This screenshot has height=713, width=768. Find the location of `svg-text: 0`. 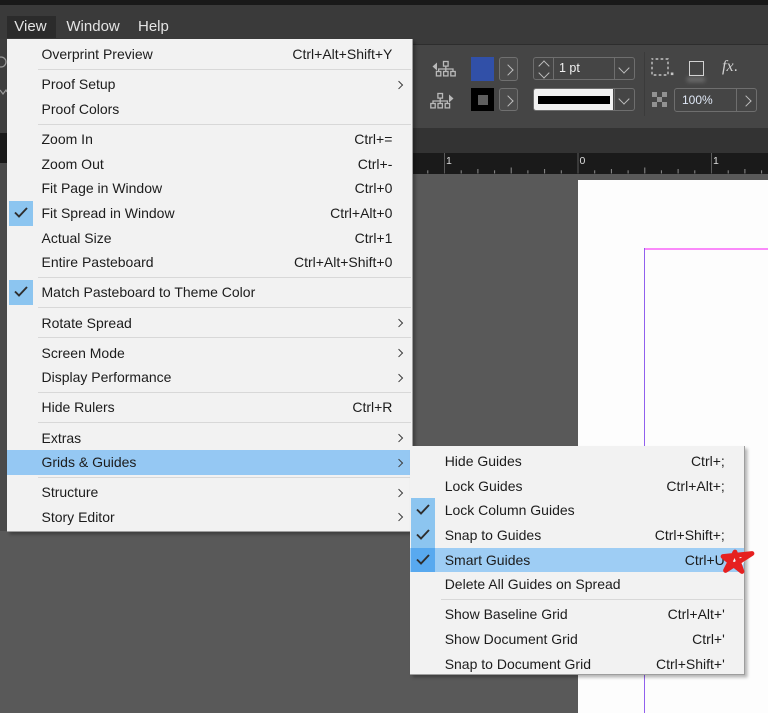

svg-text: 0 is located at coordinates (583, 161).